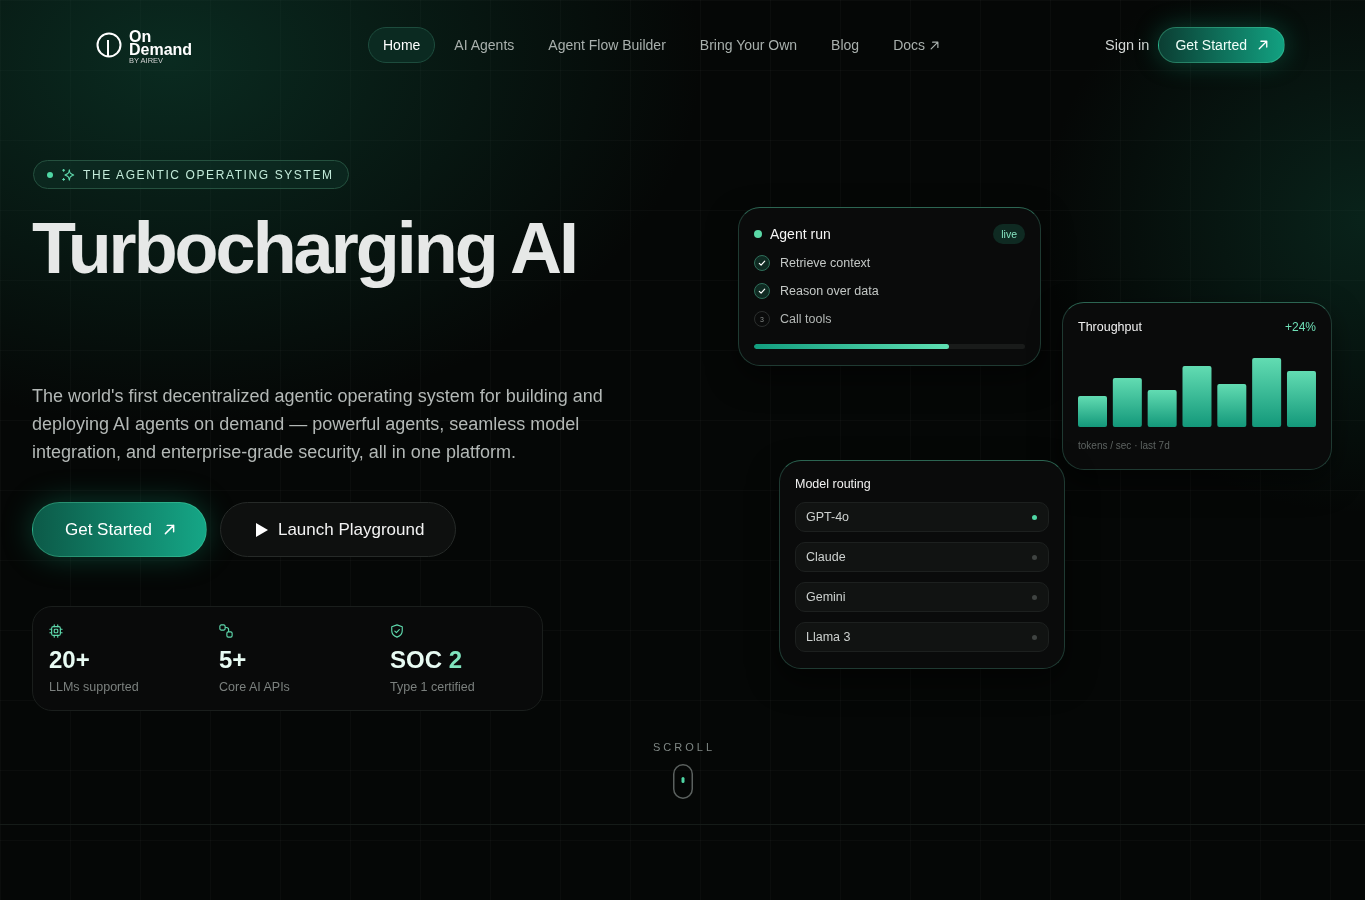 Image resolution: width=1365 pixels, height=900 pixels. I want to click on chip-icon, so click(56, 631).